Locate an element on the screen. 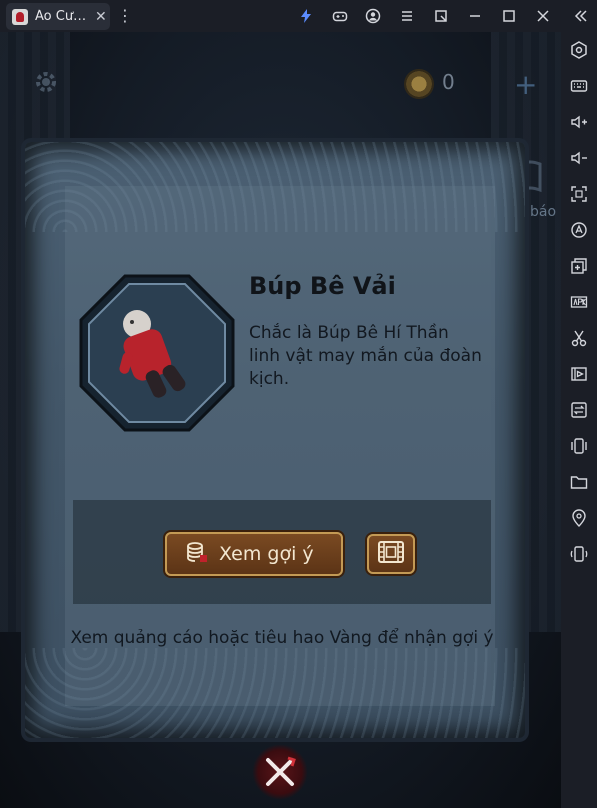 The height and width of the screenshot is (808, 597). watch-ad-button is located at coordinates (391, 554).